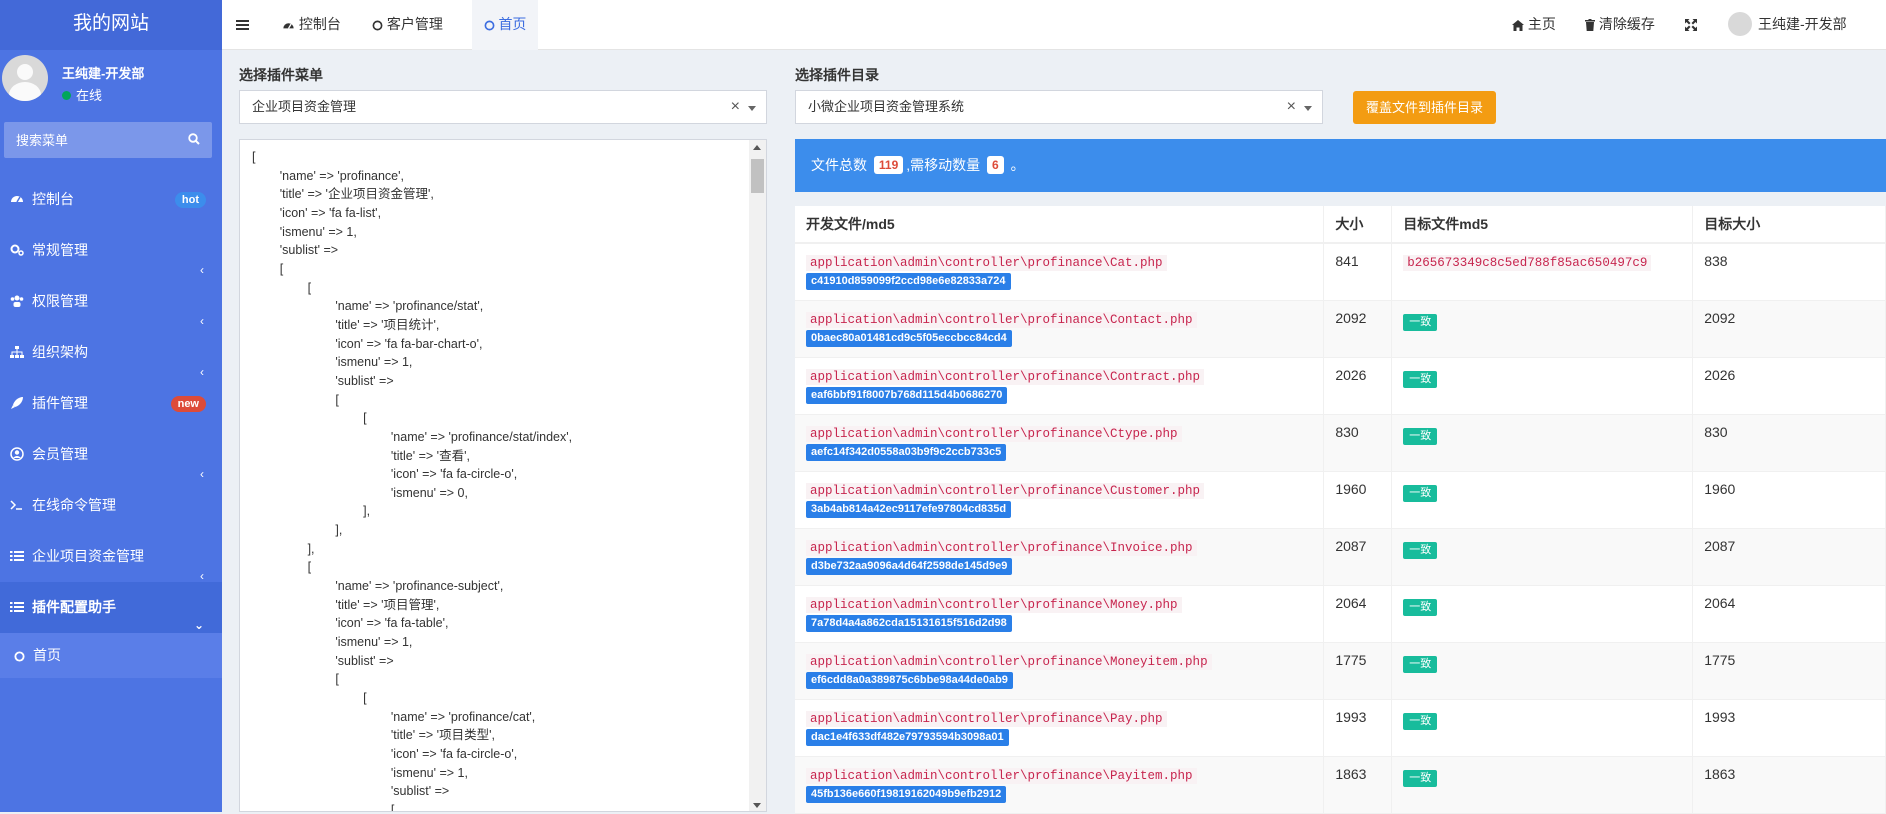 The image size is (1886, 814). Describe the element at coordinates (1789, 728) in the screenshot. I see `target-size-cell: 1993` at that location.